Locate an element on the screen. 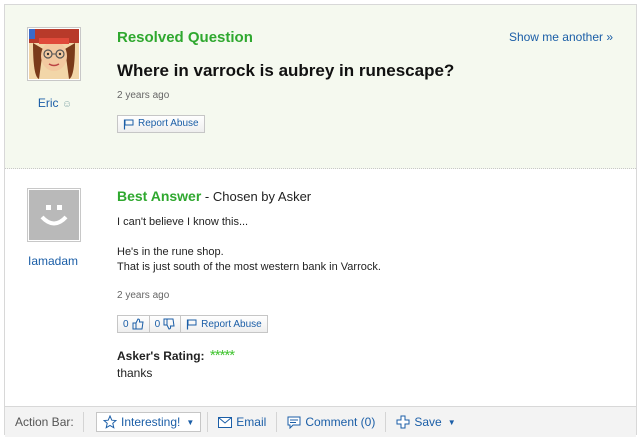 The height and width of the screenshot is (441, 642). asker-rating-label: Asker's Rating: is located at coordinates (161, 356).